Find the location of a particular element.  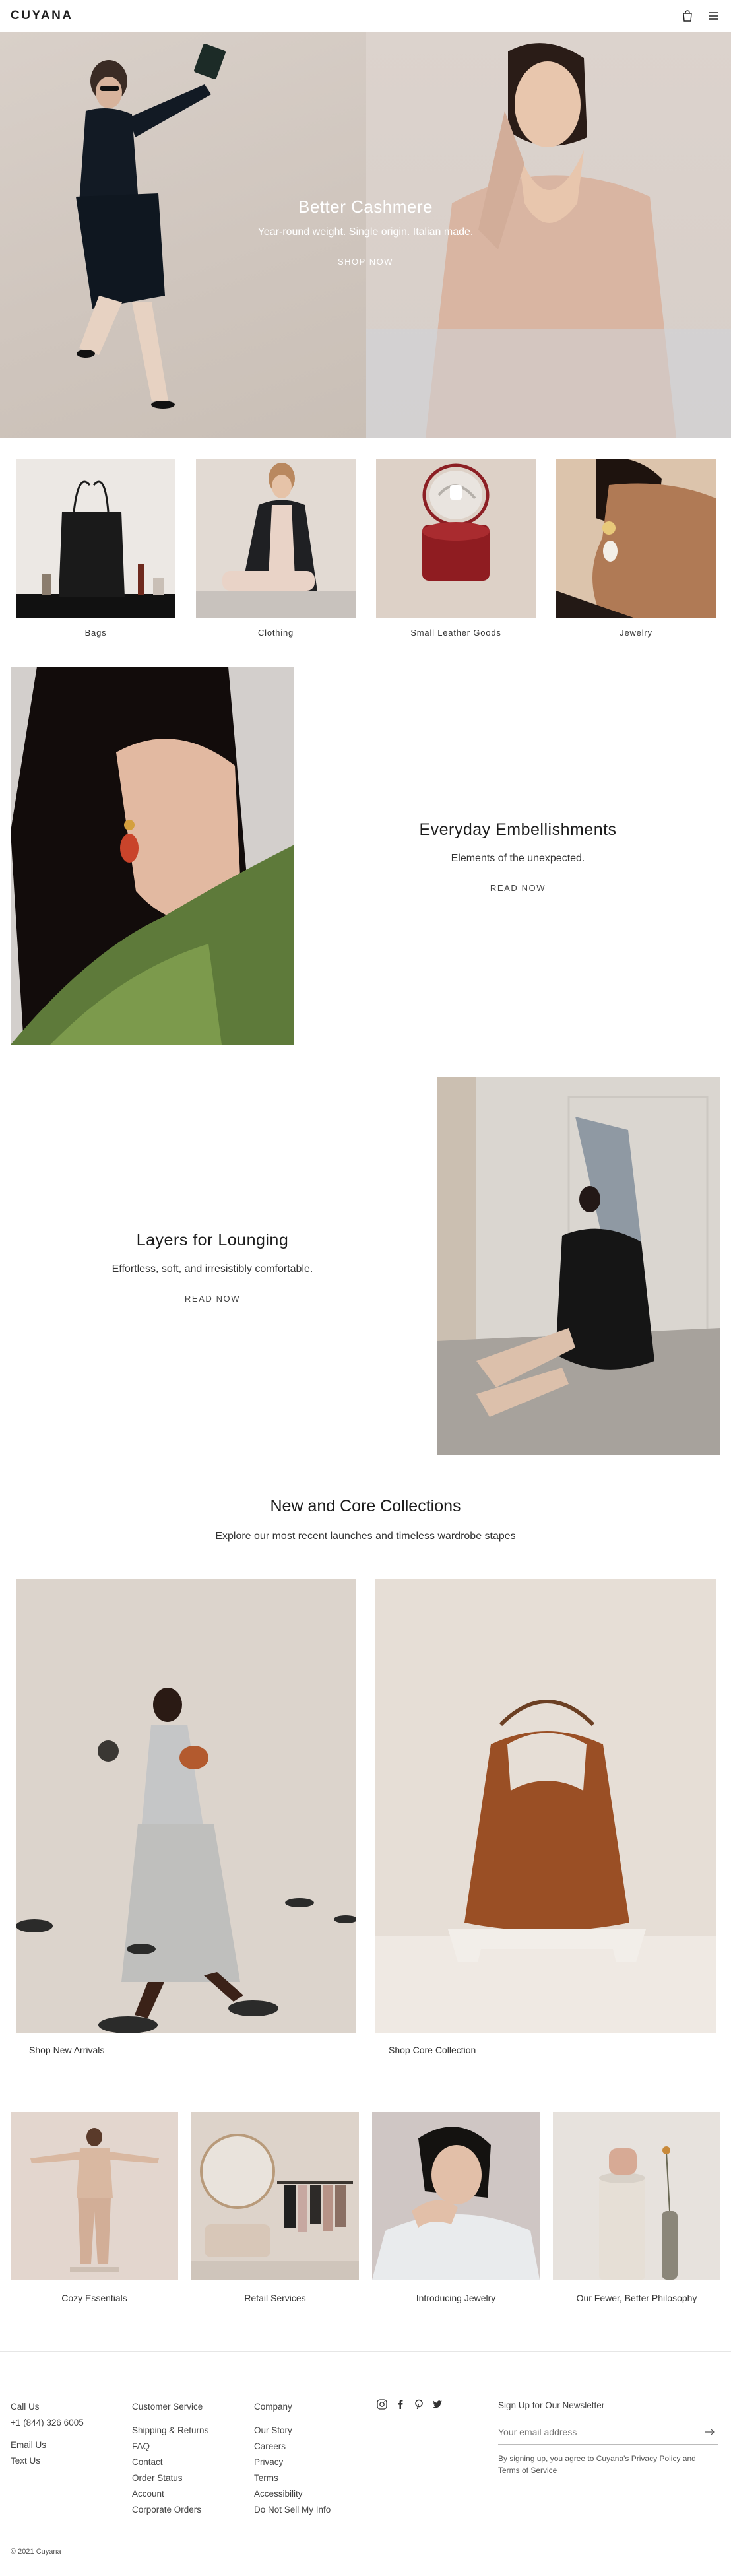

phone-number: +1 (844) 326 6005 is located at coordinates (47, 2423).